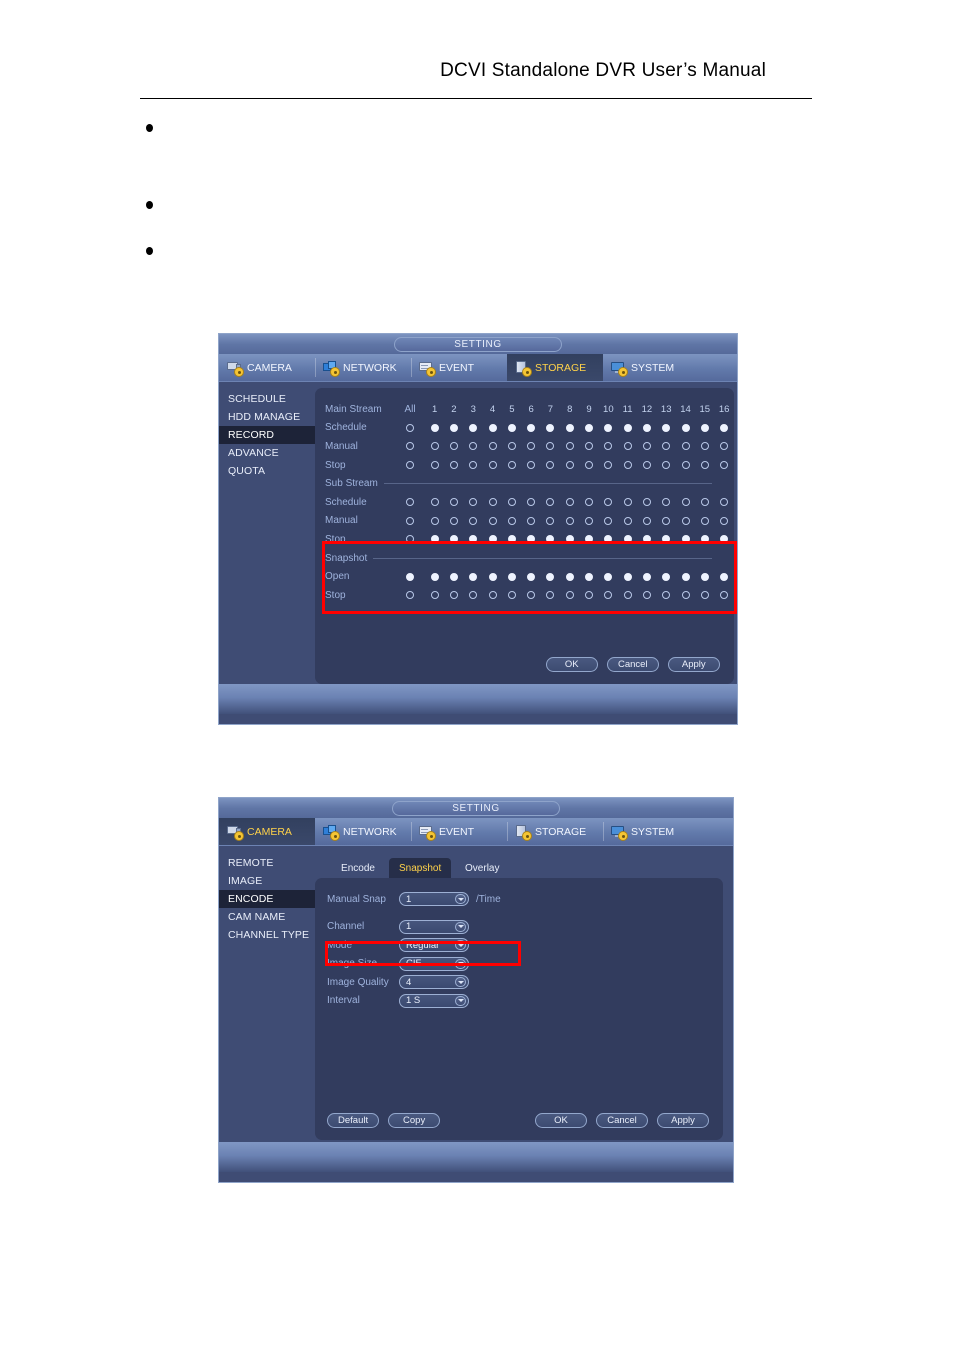 Image resolution: width=954 pixels, height=1350 pixels. I want to click on sidebar-item-record: RECORD, so click(267, 435).